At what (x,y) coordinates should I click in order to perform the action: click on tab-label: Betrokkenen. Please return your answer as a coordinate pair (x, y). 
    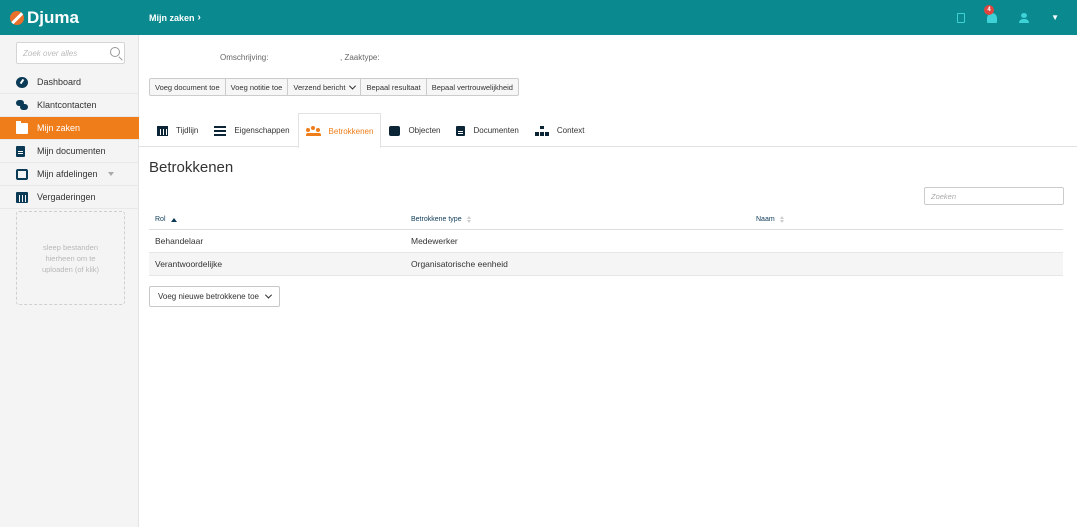
    Looking at the image, I should click on (351, 131).